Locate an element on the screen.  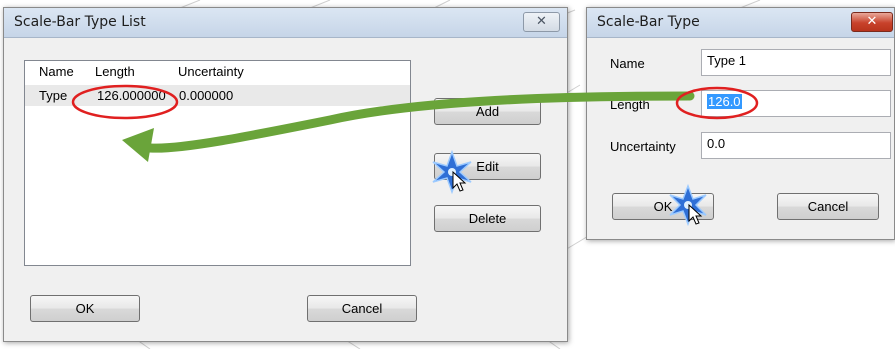
list-header: Name Length Uncertainty is located at coordinates (217, 71).